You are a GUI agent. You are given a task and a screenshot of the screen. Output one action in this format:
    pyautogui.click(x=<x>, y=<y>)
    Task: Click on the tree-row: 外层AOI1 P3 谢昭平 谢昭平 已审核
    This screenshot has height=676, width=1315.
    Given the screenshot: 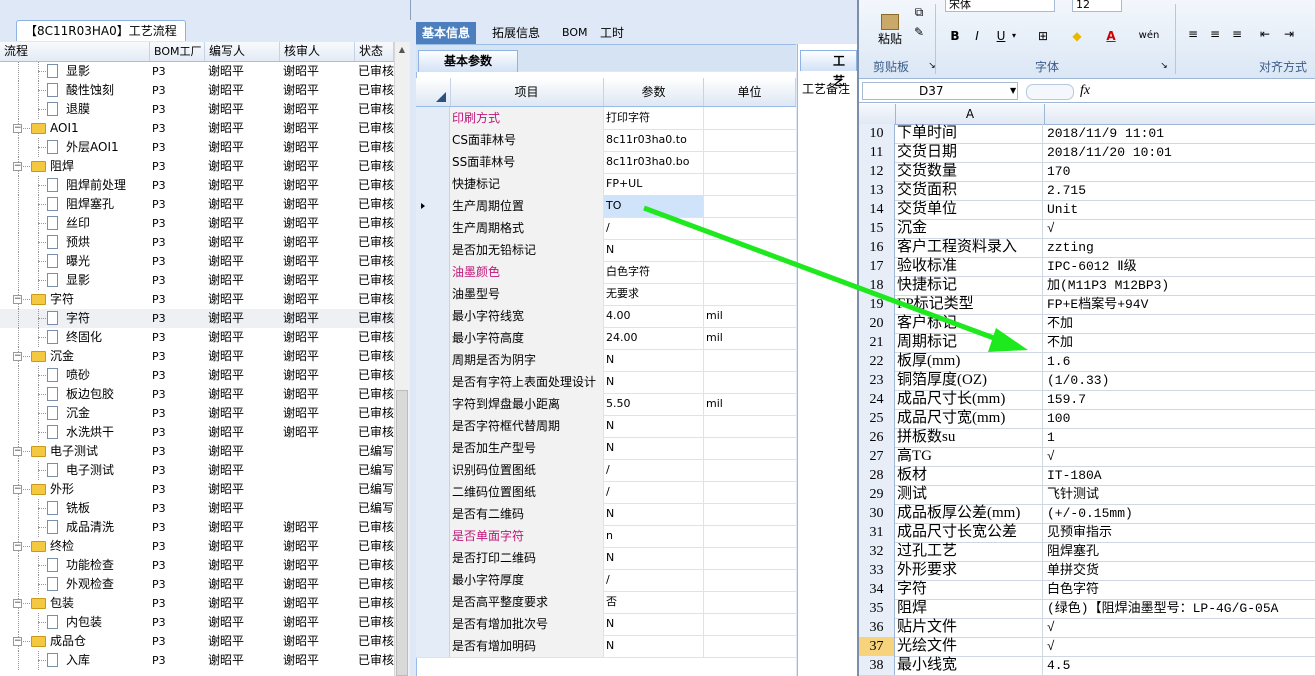 What is the action you would take?
    pyautogui.click(x=197, y=147)
    